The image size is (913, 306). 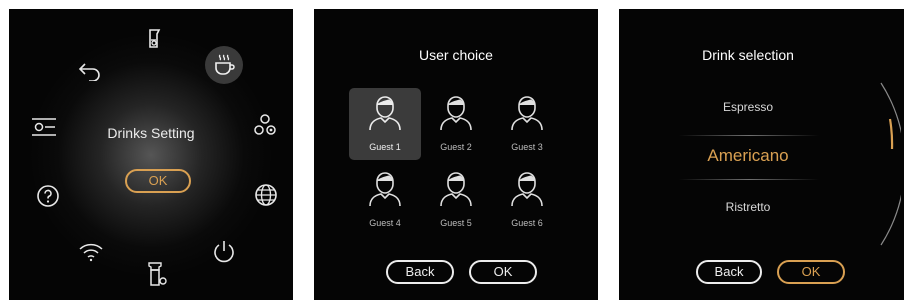 I want to click on milk-jug-icon, so click(x=155, y=39).